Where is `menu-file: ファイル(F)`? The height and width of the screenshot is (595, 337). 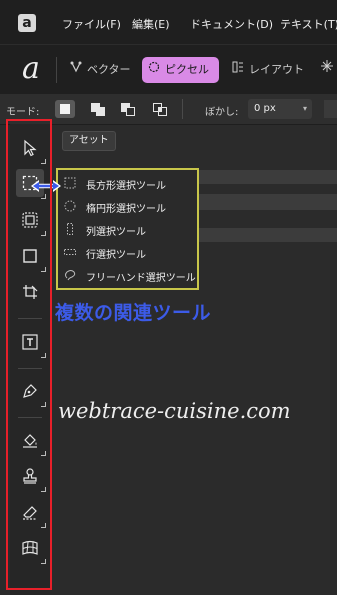
menu-file: ファイル(F) is located at coordinates (91, 24).